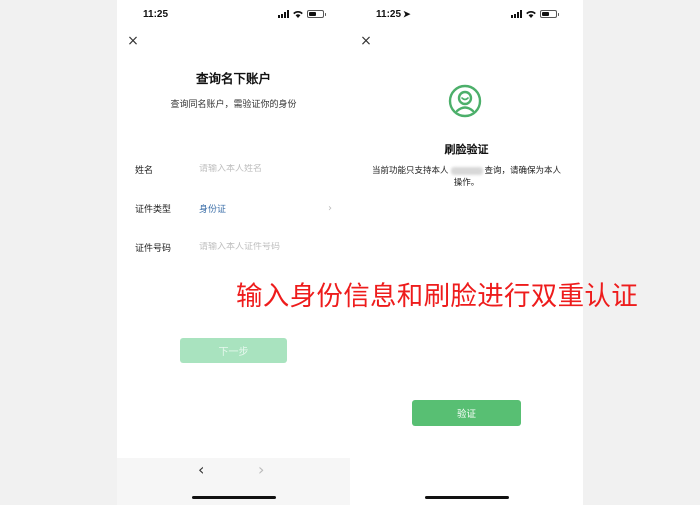 This screenshot has width=700, height=505. I want to click on location-arrow-icon: ➤, so click(407, 14).